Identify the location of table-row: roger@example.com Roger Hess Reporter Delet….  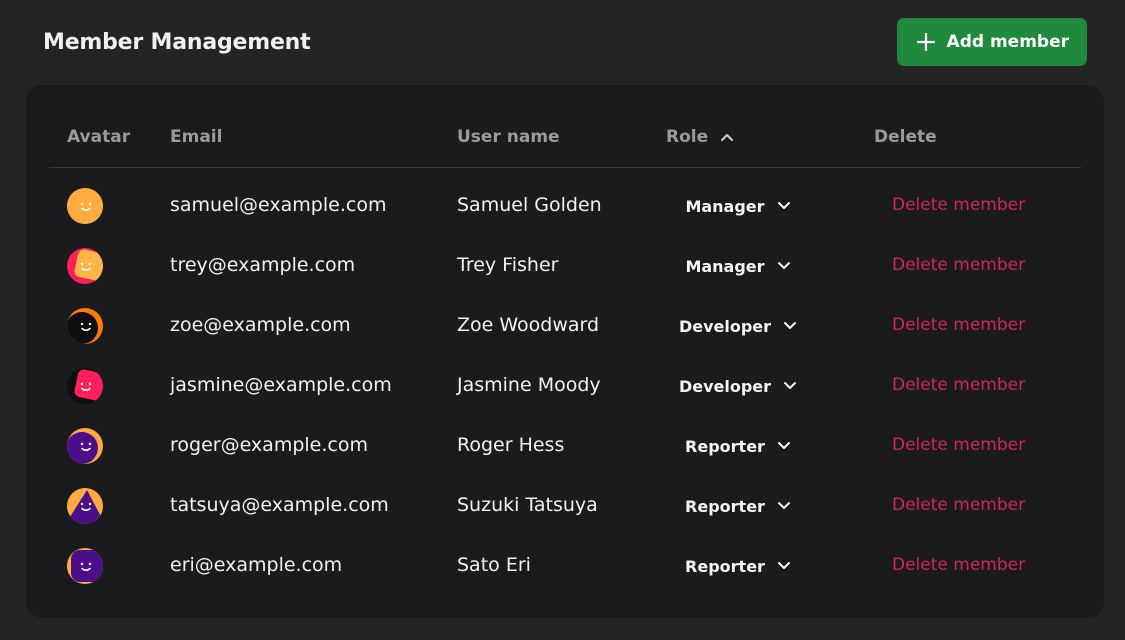
(565, 447).